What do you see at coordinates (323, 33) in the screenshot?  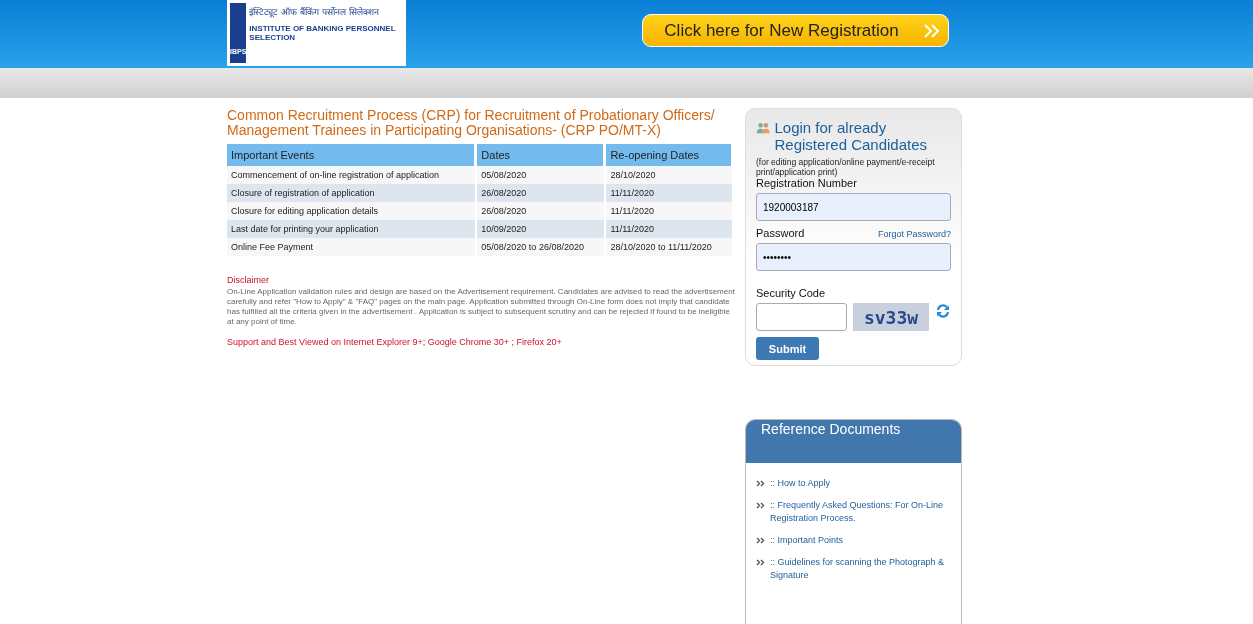 I see `logo-title: INSTITUTE OF BANKING PERSONNEL SELECTION` at bounding box center [323, 33].